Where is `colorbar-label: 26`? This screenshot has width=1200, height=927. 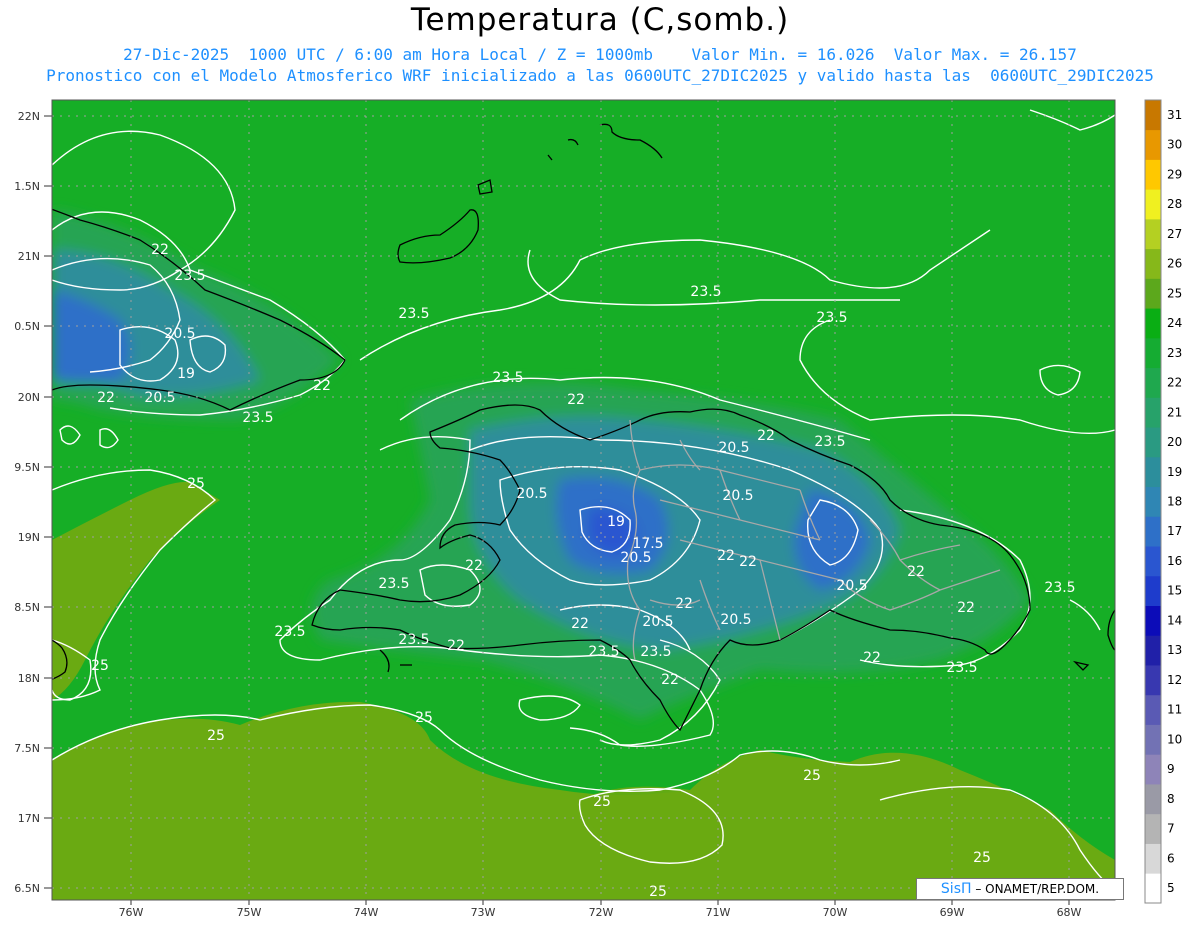 colorbar-label: 26 is located at coordinates (1174, 264).